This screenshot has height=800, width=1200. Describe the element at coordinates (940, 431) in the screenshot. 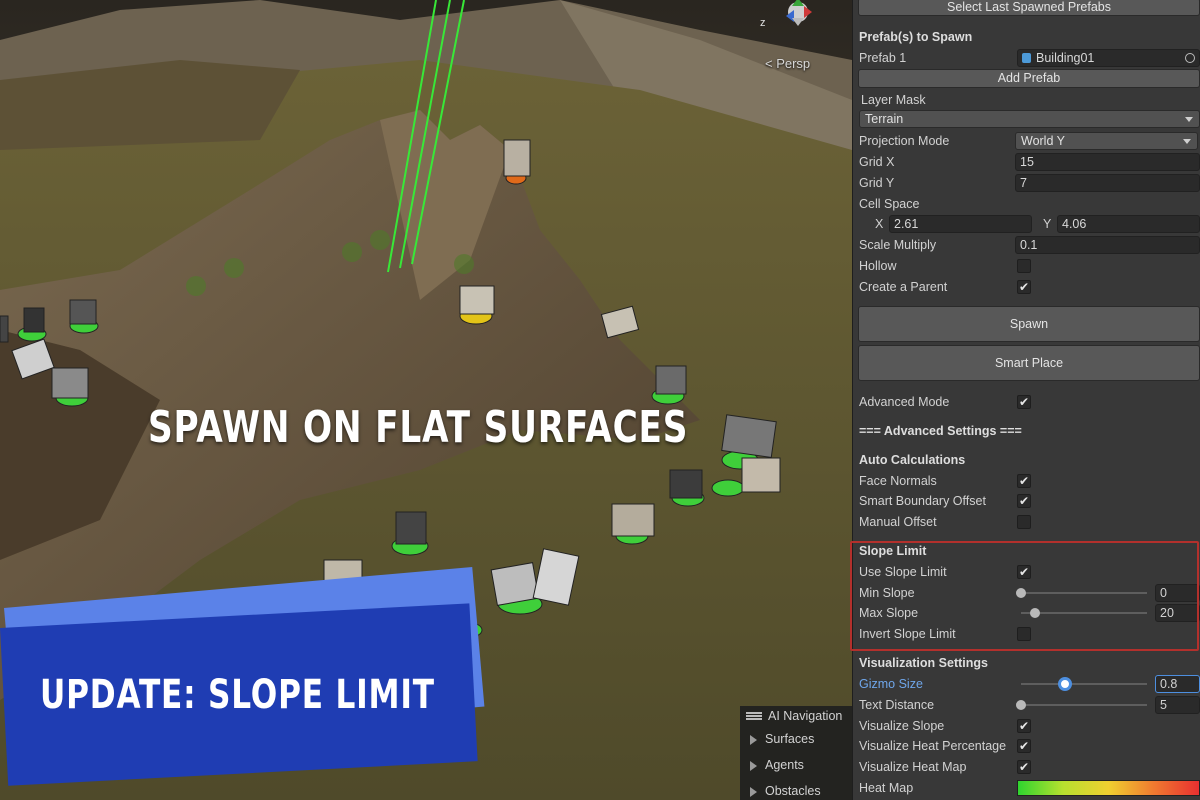

I see `advanced-settings-header: === Advanced Settings ===` at that location.